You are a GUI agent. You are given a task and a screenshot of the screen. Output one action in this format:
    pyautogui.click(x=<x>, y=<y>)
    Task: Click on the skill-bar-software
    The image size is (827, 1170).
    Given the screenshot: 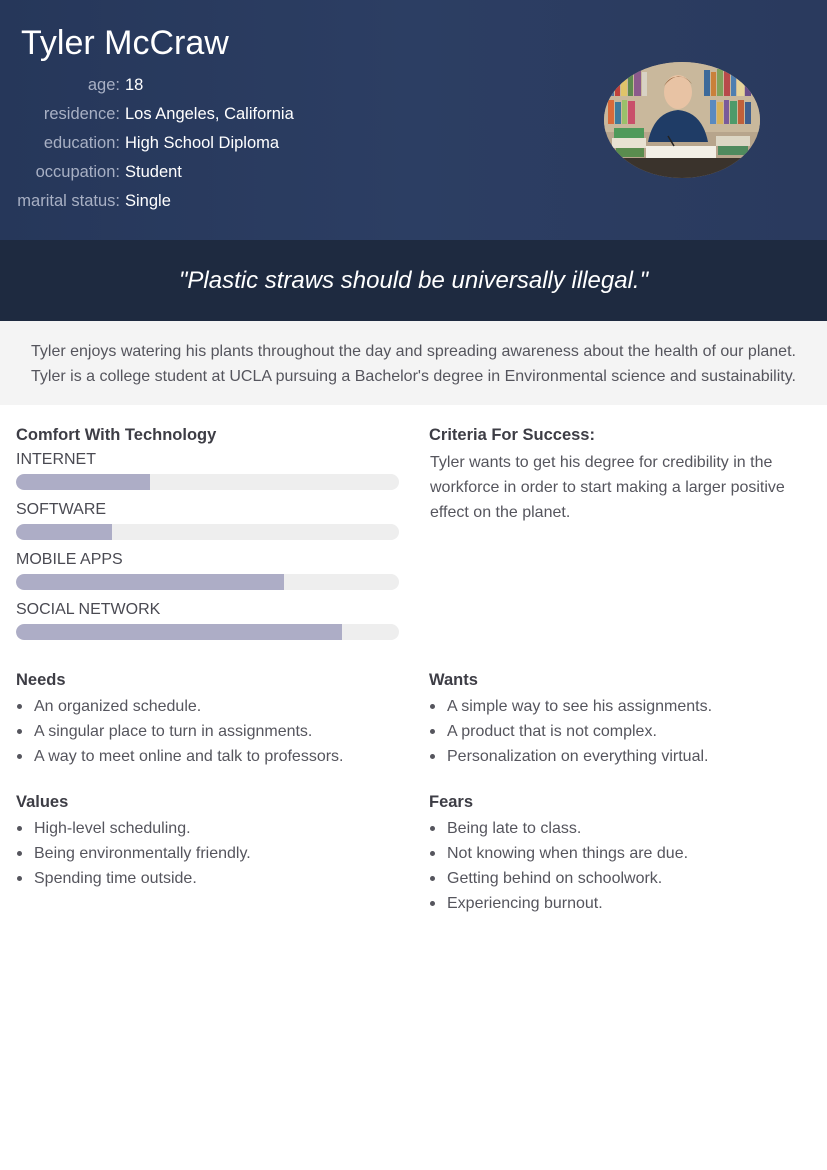 What is the action you would take?
    pyautogui.click(x=207, y=532)
    